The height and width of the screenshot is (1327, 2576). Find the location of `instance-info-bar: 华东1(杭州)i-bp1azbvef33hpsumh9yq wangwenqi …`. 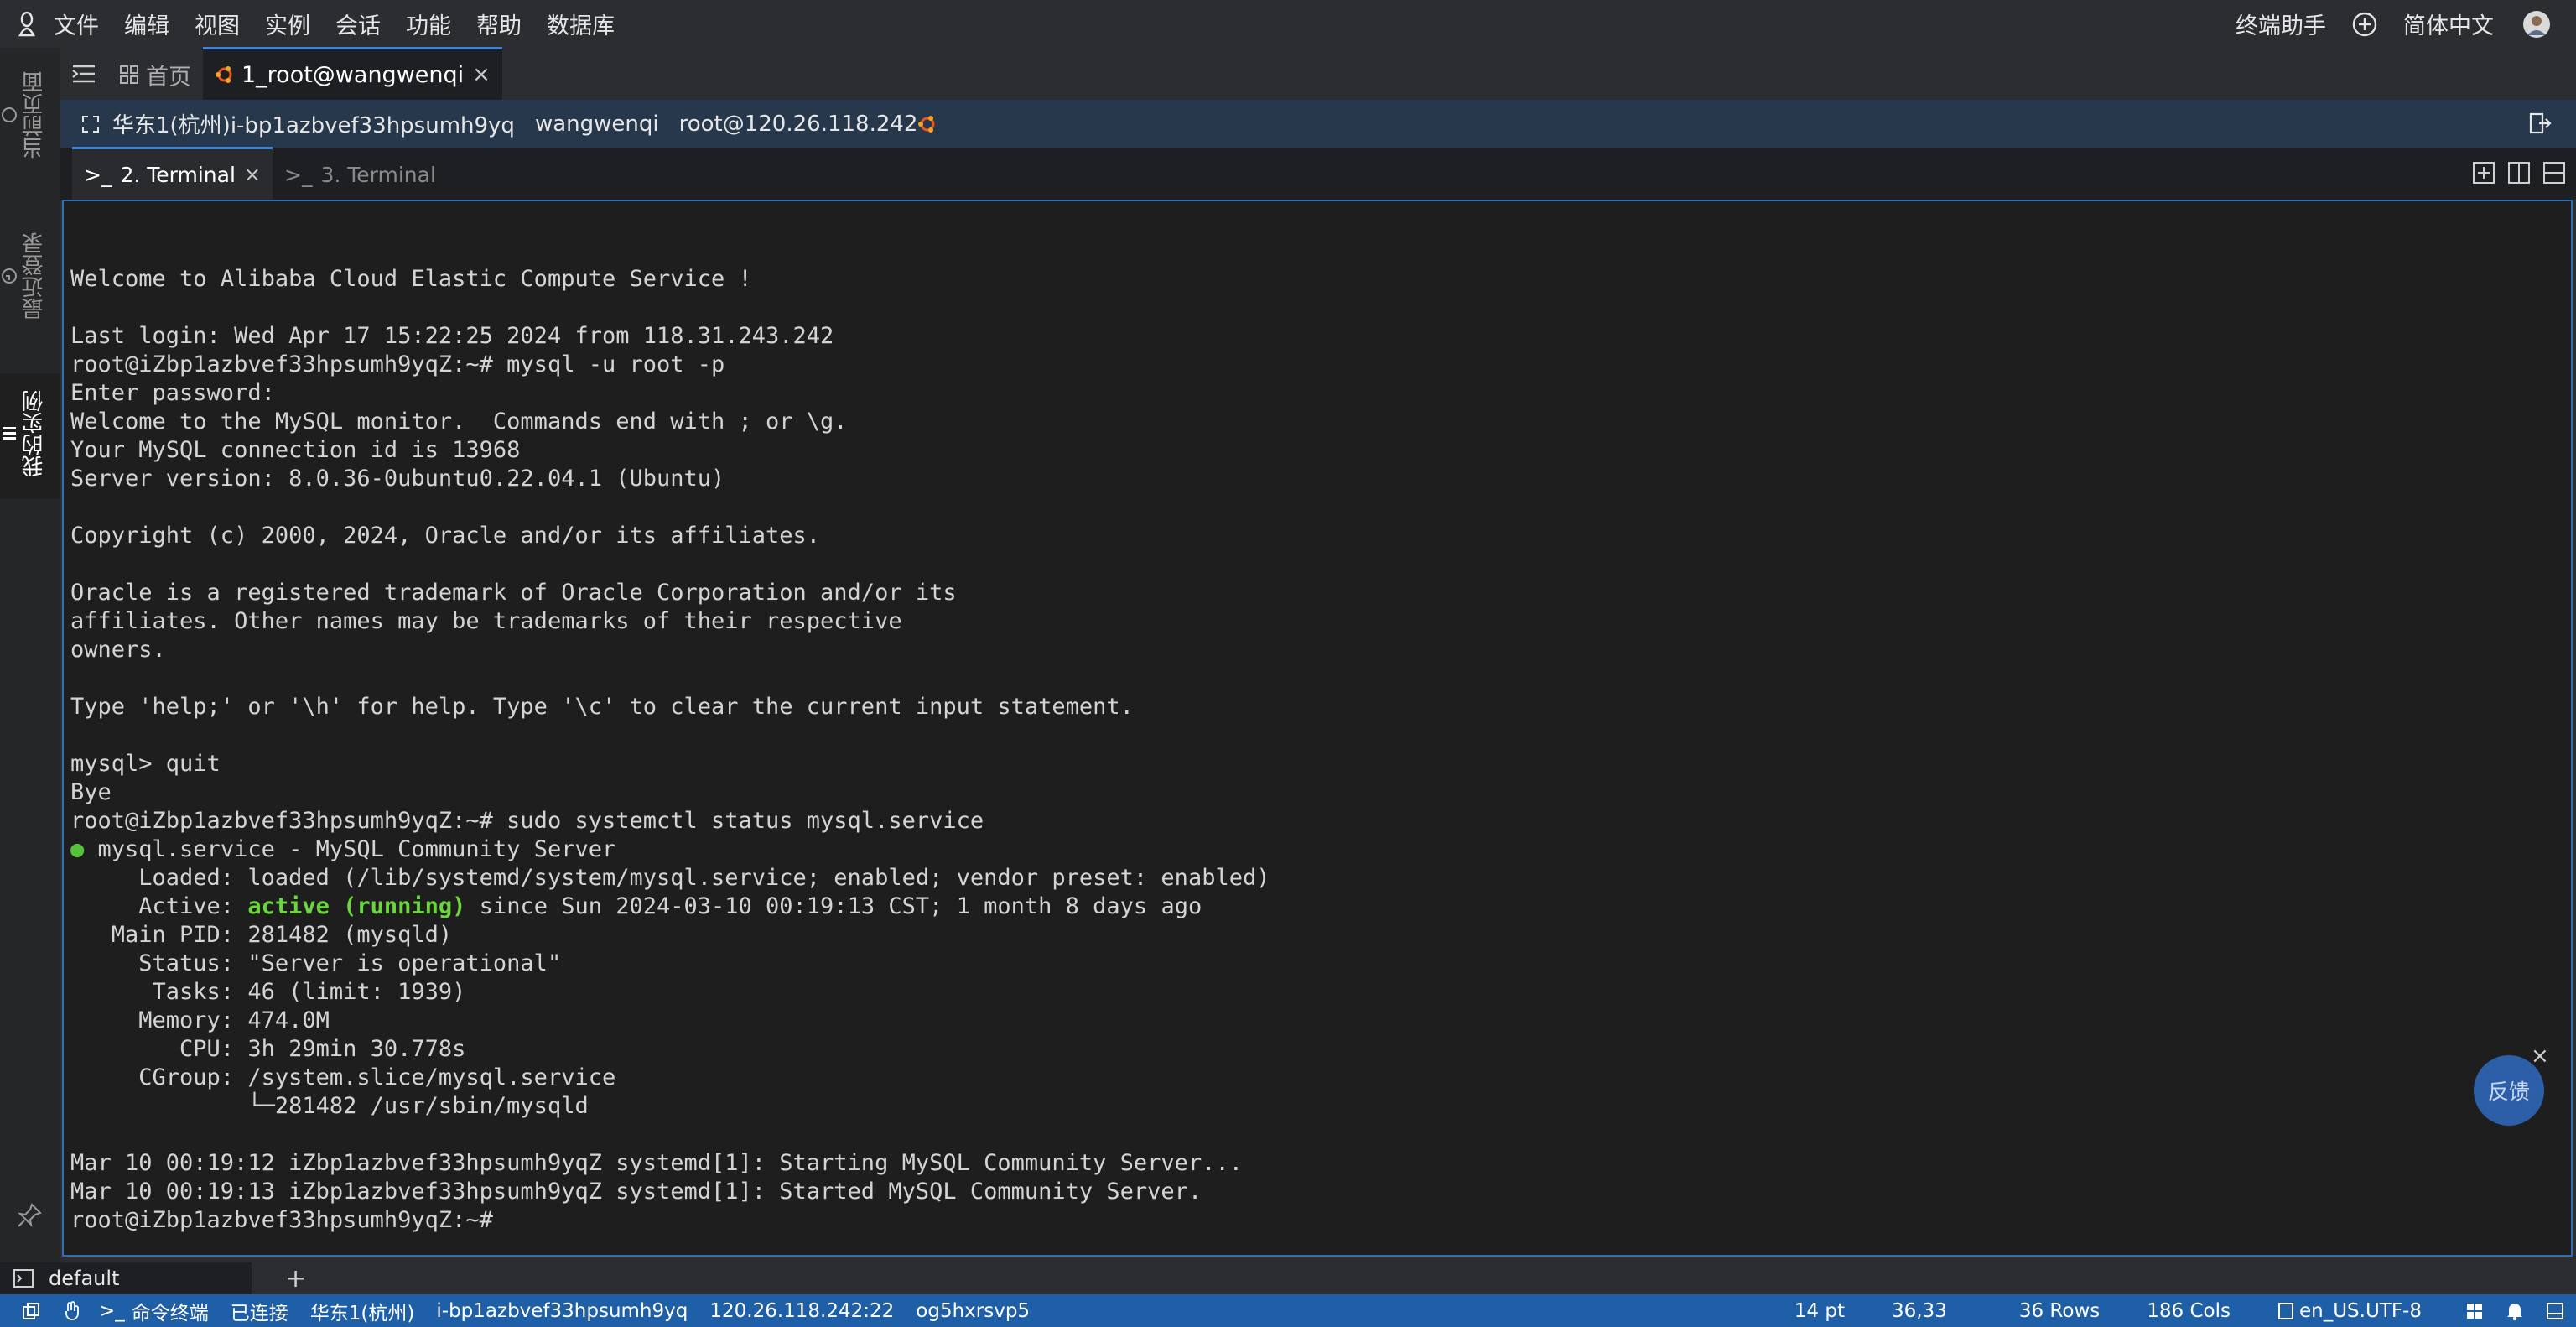

instance-info-bar: 华东1(杭州)i-bp1azbvef33hpsumh9yq wangwenqi … is located at coordinates (1318, 124).